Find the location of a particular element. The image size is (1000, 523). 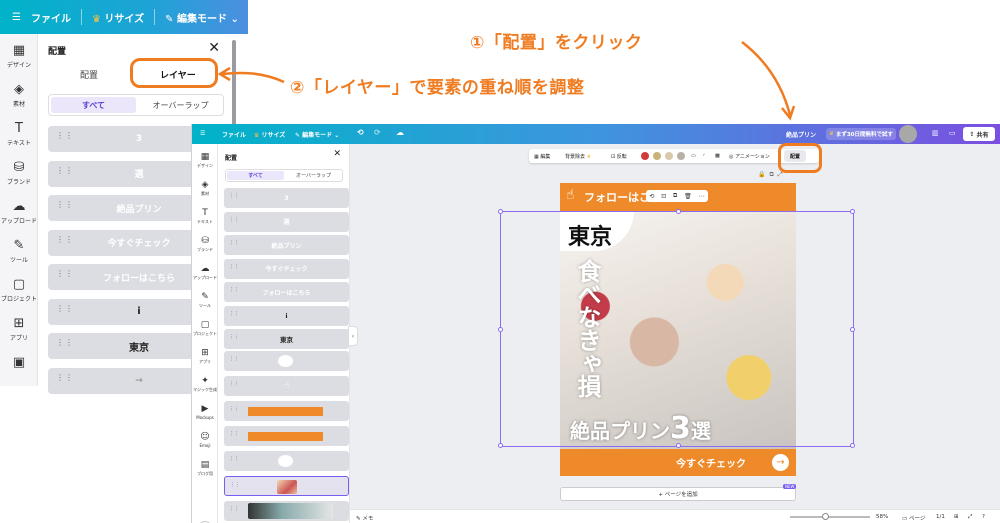

pages-button: ▭ ページ is located at coordinates (913, 518).